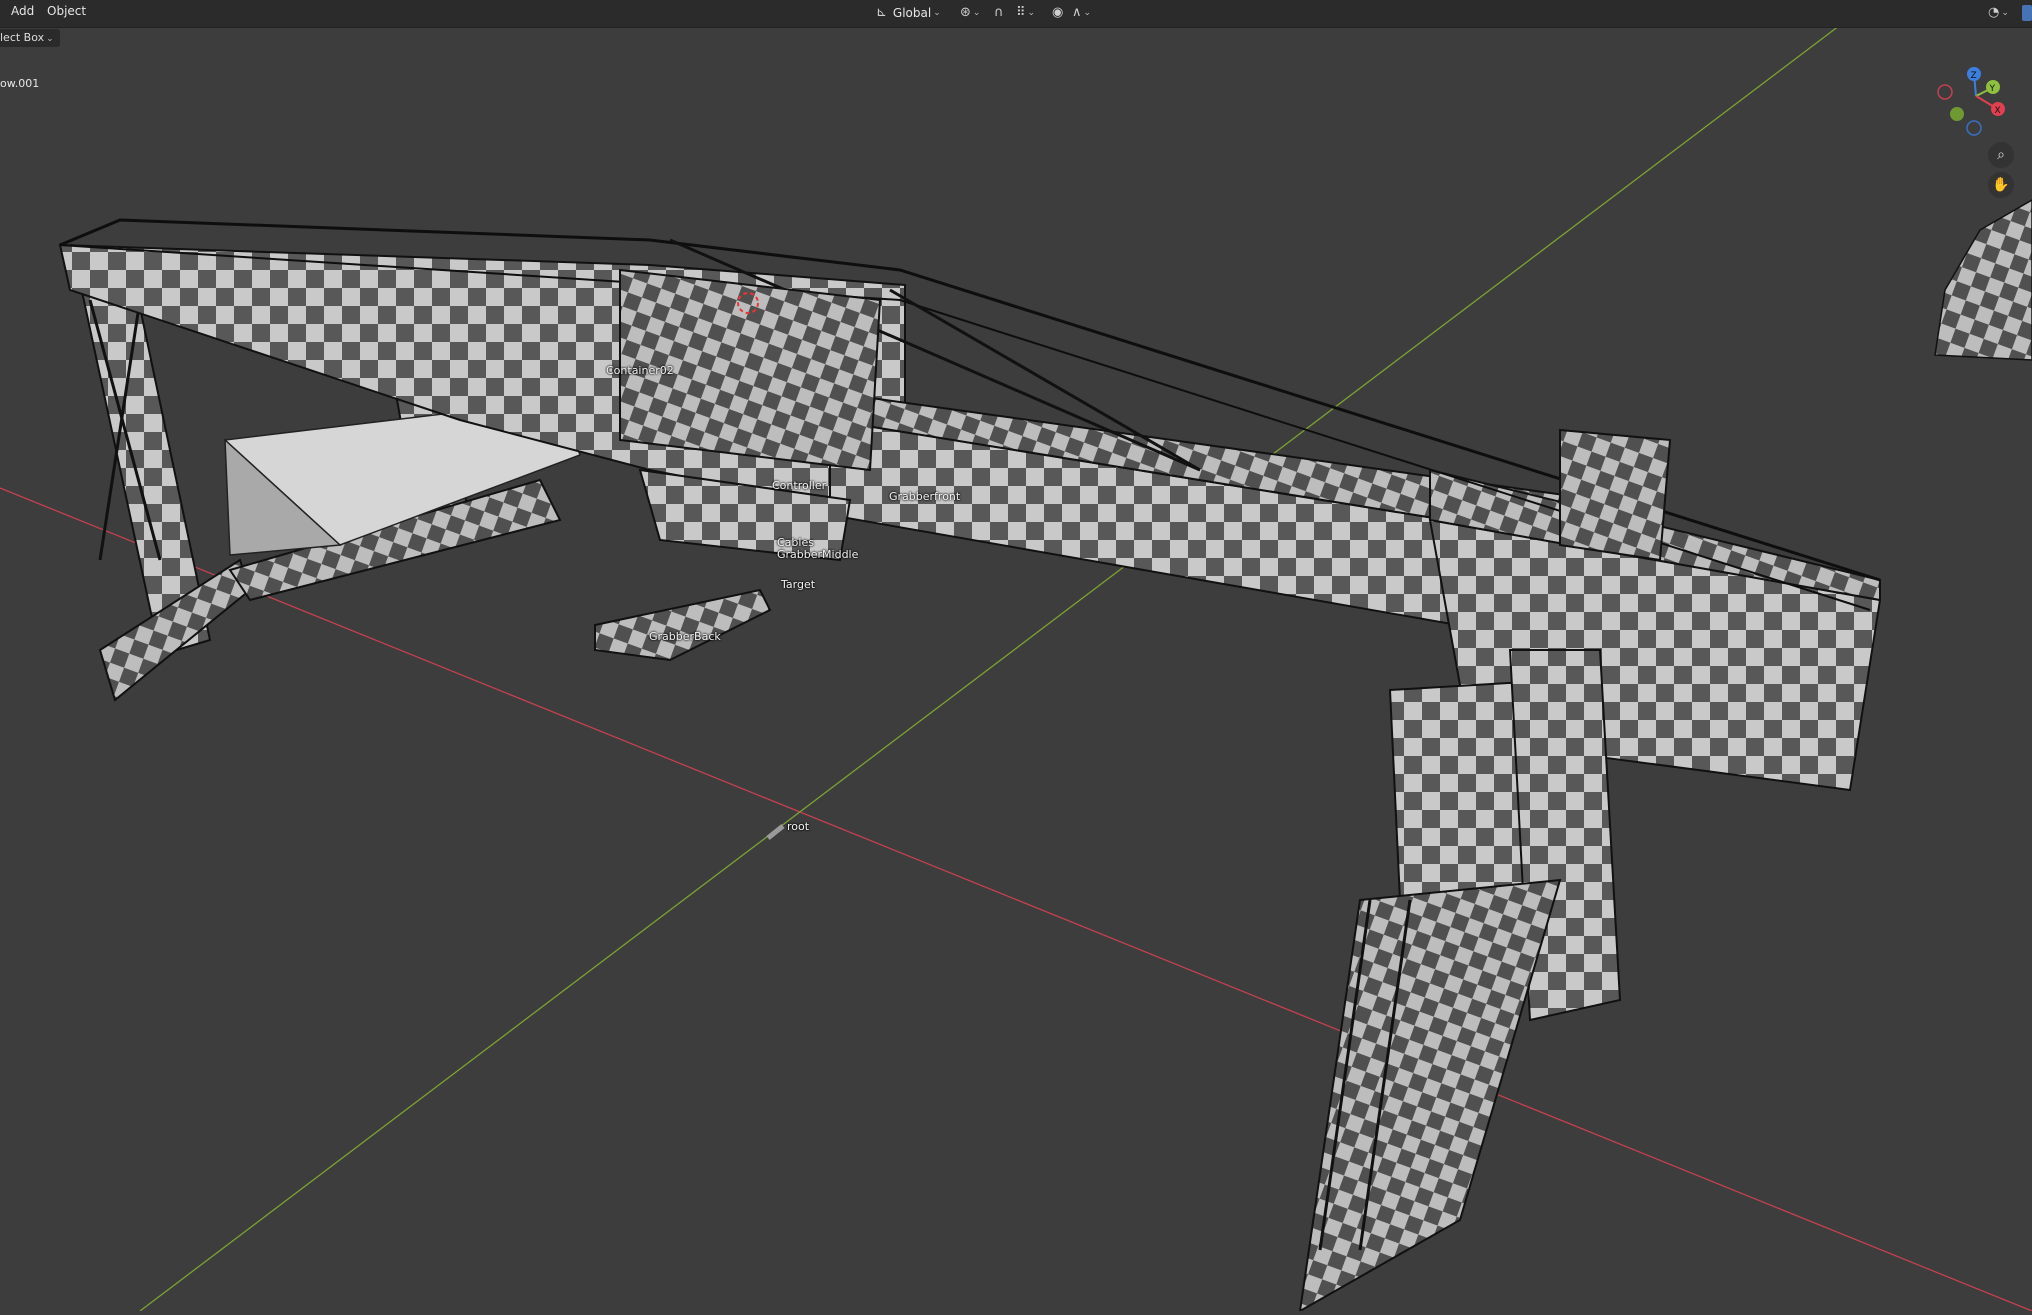 The width and height of the screenshot is (2032, 1315). I want to click on snap-target-dropdown: ⠿ ⌄, so click(1025, 13).